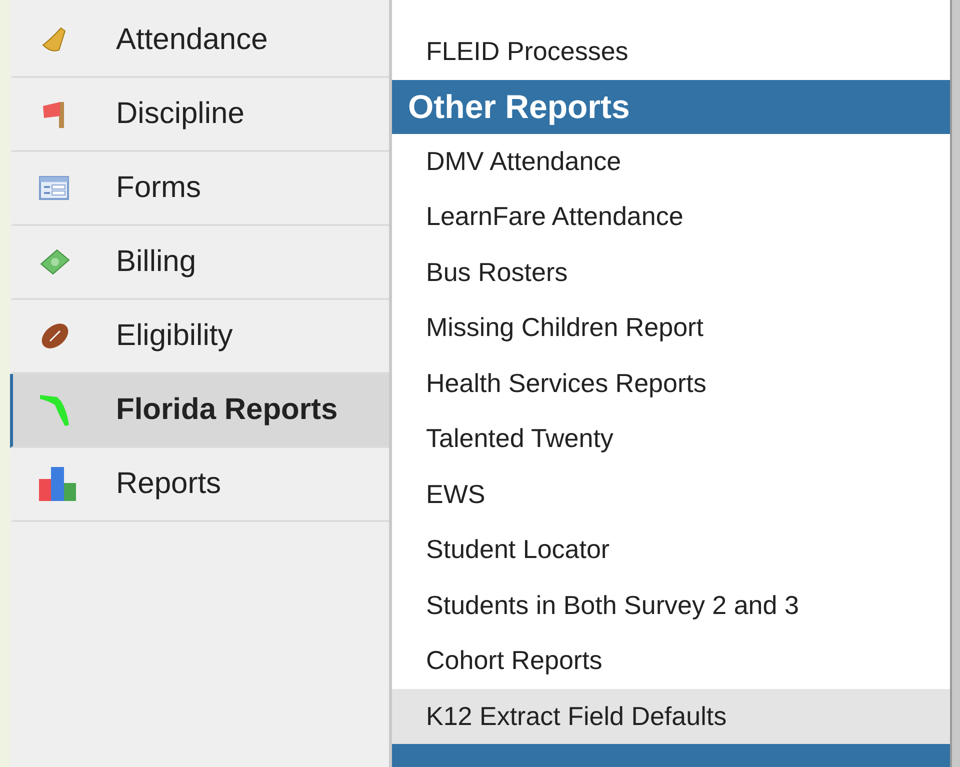 The height and width of the screenshot is (767, 960). What do you see at coordinates (671, 494) in the screenshot?
I see `menu-item: EWS` at bounding box center [671, 494].